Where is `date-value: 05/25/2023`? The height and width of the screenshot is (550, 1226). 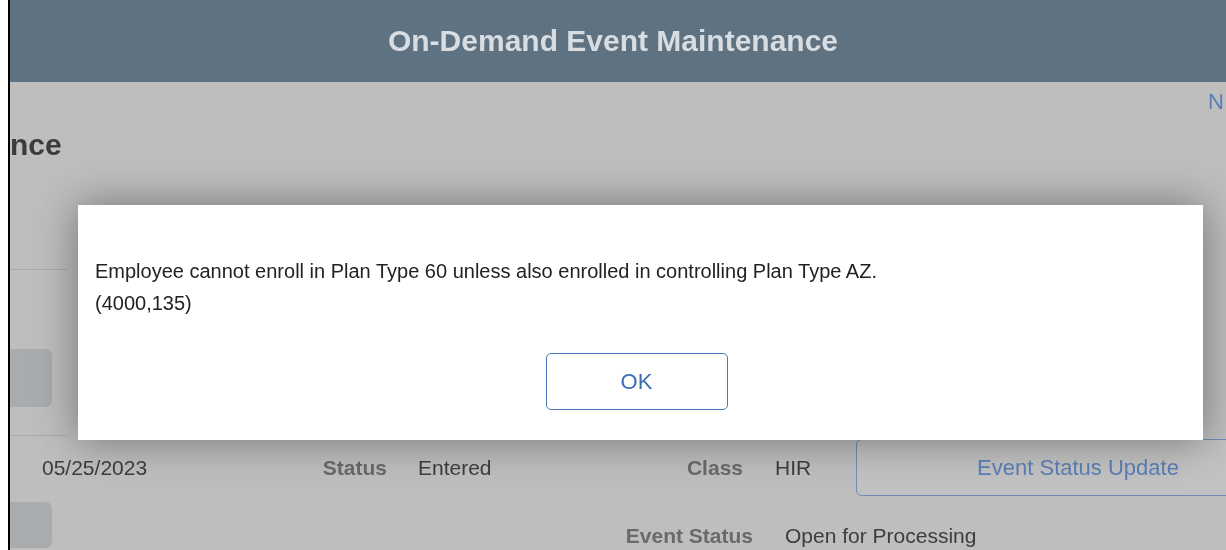
date-value: 05/25/2023 is located at coordinates (95, 467).